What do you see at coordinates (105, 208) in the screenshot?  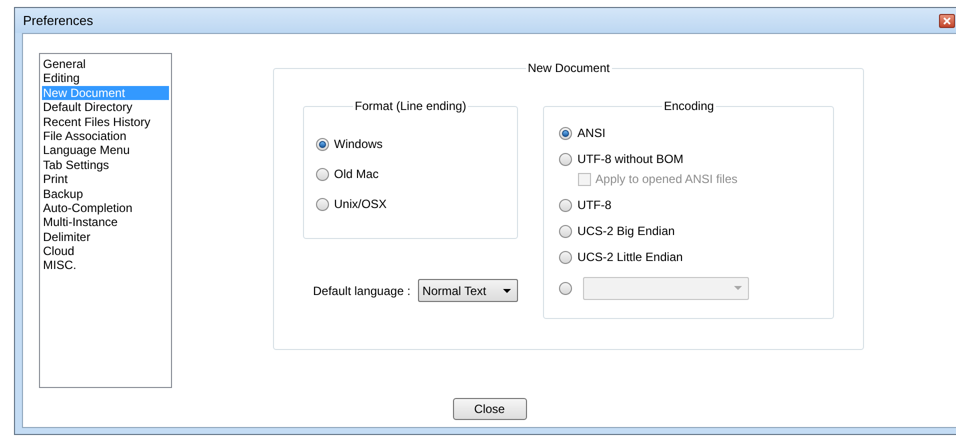 I see `category-item: Auto-Completion` at bounding box center [105, 208].